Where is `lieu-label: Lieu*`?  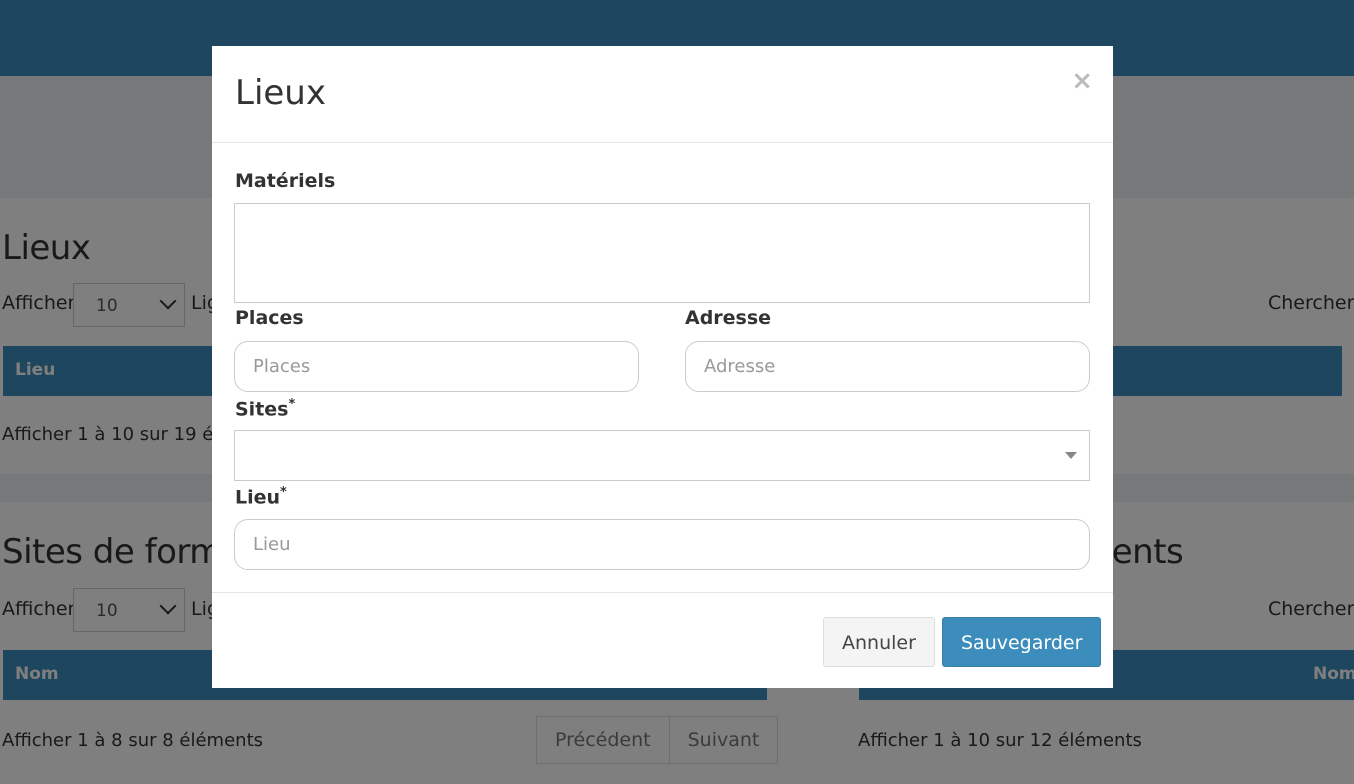
lieu-label: Lieu* is located at coordinates (261, 496).